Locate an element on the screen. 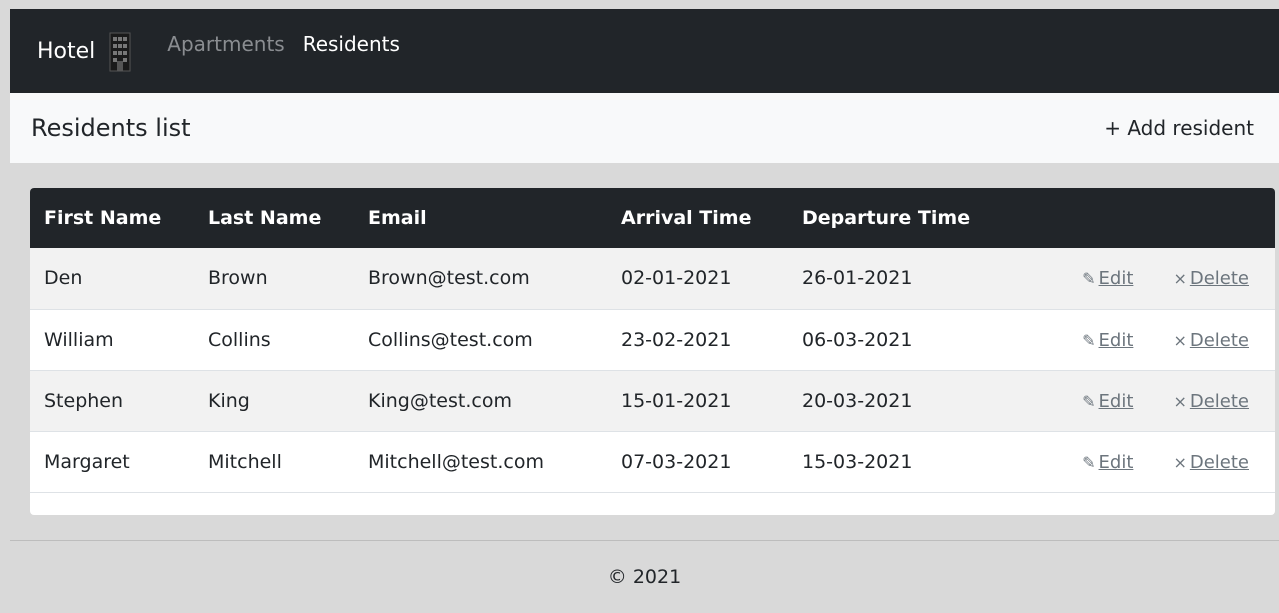  header-last-name: Last Name is located at coordinates (265, 218).